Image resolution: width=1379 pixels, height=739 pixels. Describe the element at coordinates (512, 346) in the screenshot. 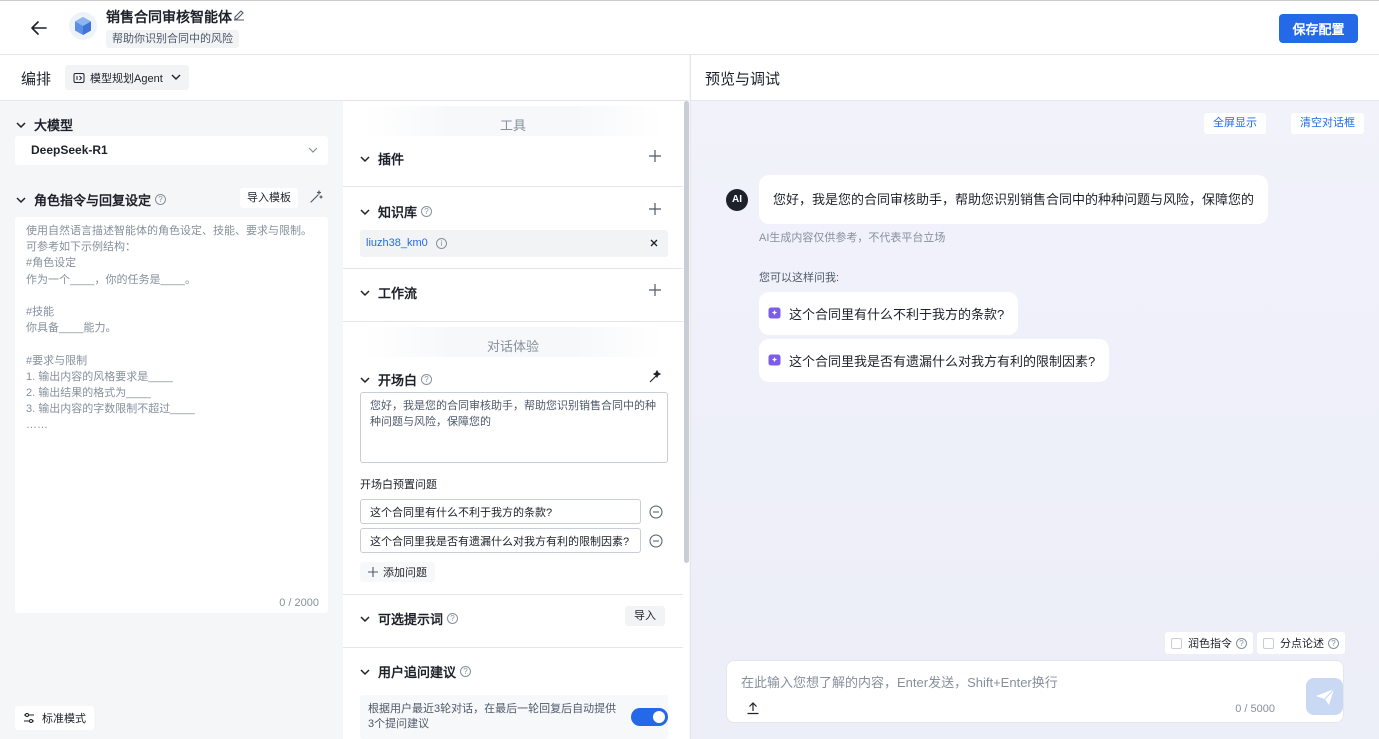

I see `dialog-group-label: 对话体验` at that location.